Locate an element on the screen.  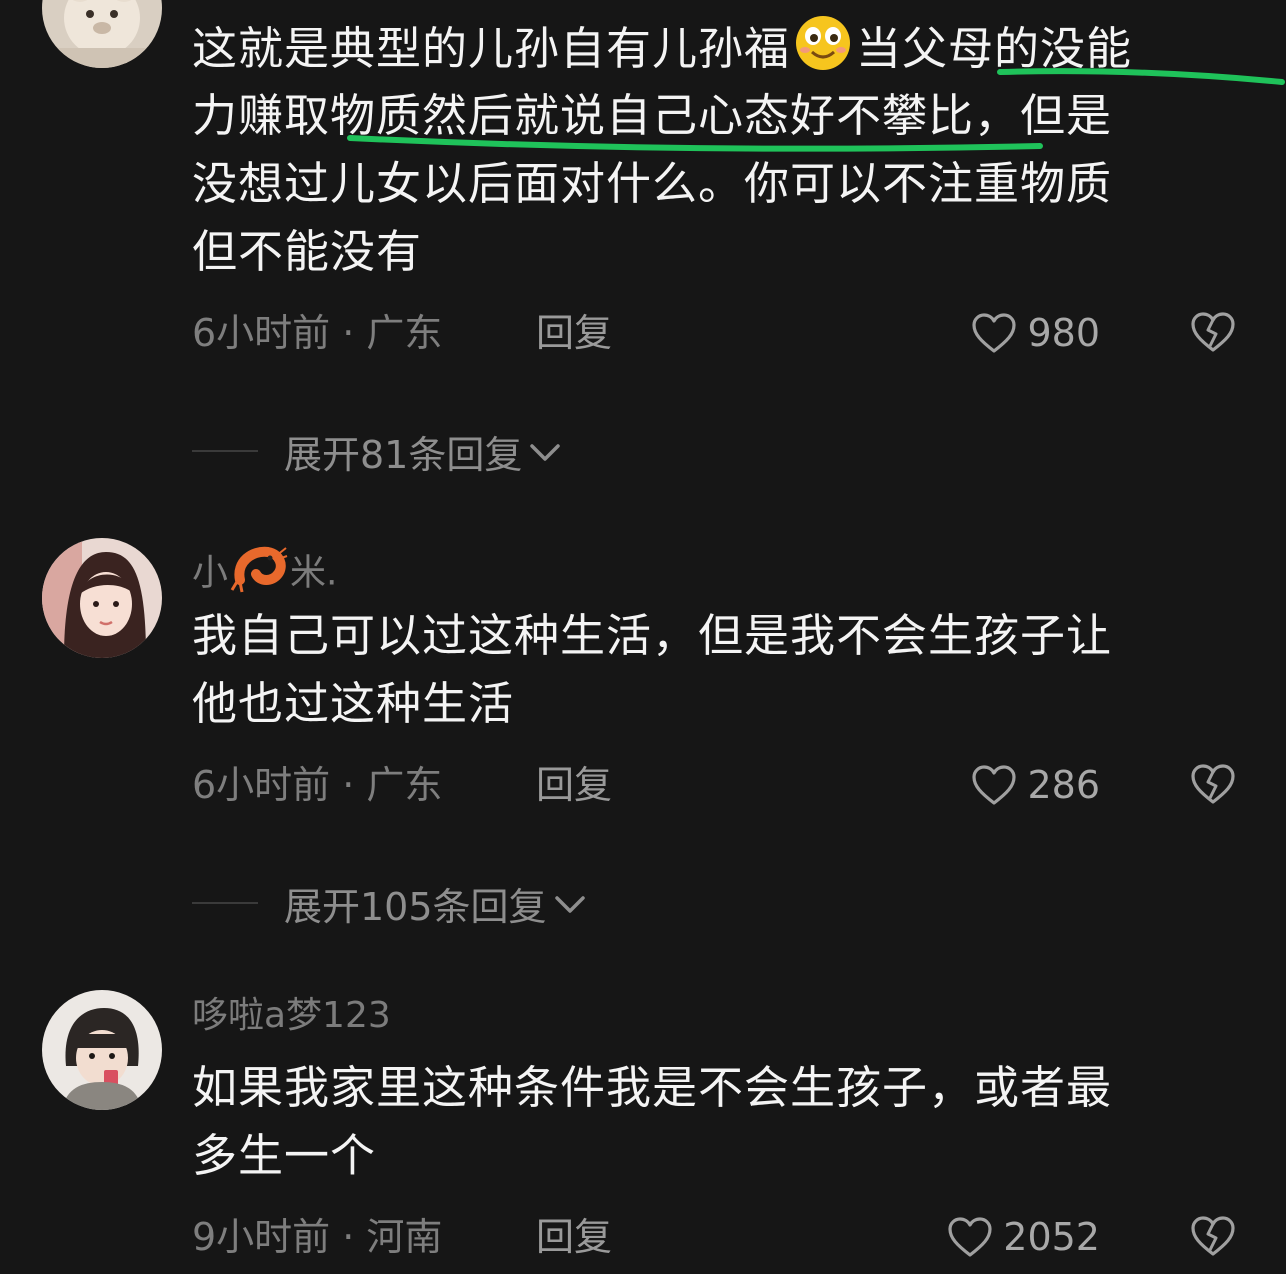
like-button: 286 is located at coordinates (1035, 785).